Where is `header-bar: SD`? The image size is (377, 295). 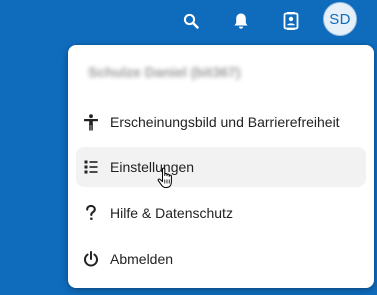 header-bar: SD is located at coordinates (188, 21).